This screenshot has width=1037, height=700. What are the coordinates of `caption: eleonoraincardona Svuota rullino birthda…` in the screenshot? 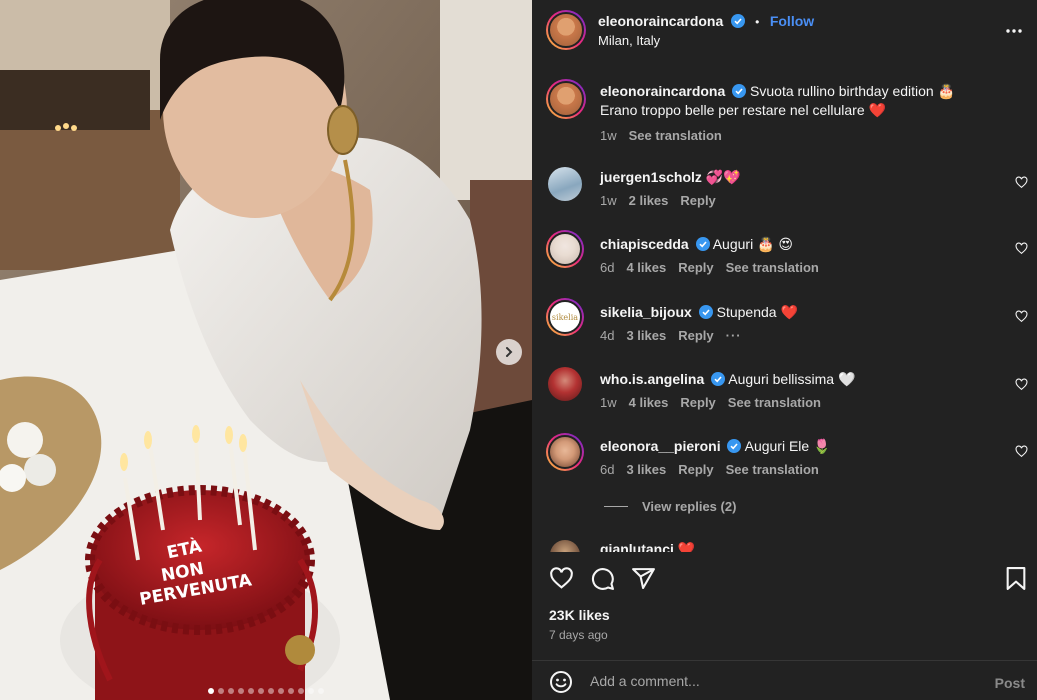 It's located at (784, 113).